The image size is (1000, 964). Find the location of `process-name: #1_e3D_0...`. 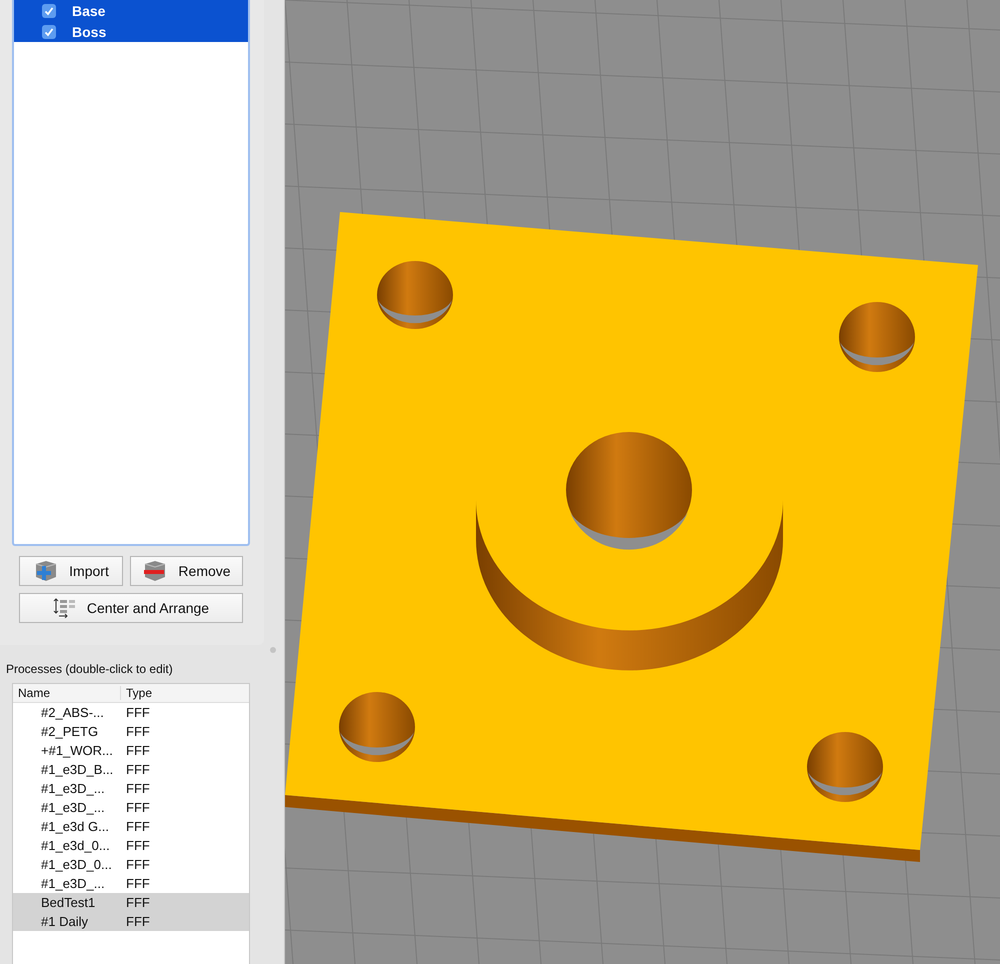

process-name: #1_e3D_0... is located at coordinates (76, 864).